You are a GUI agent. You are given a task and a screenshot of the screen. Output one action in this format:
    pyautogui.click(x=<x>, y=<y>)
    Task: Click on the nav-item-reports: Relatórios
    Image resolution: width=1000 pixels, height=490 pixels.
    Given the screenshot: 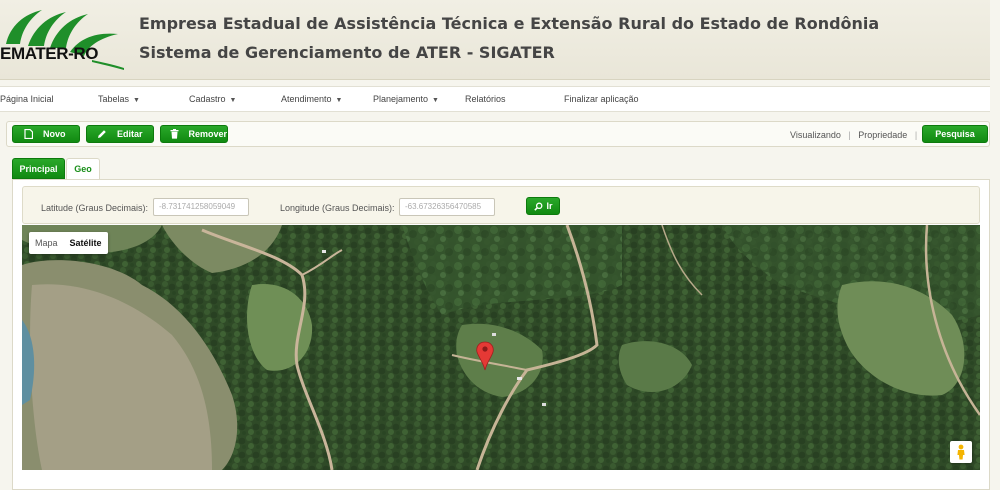 What is the action you would take?
    pyautogui.click(x=485, y=99)
    